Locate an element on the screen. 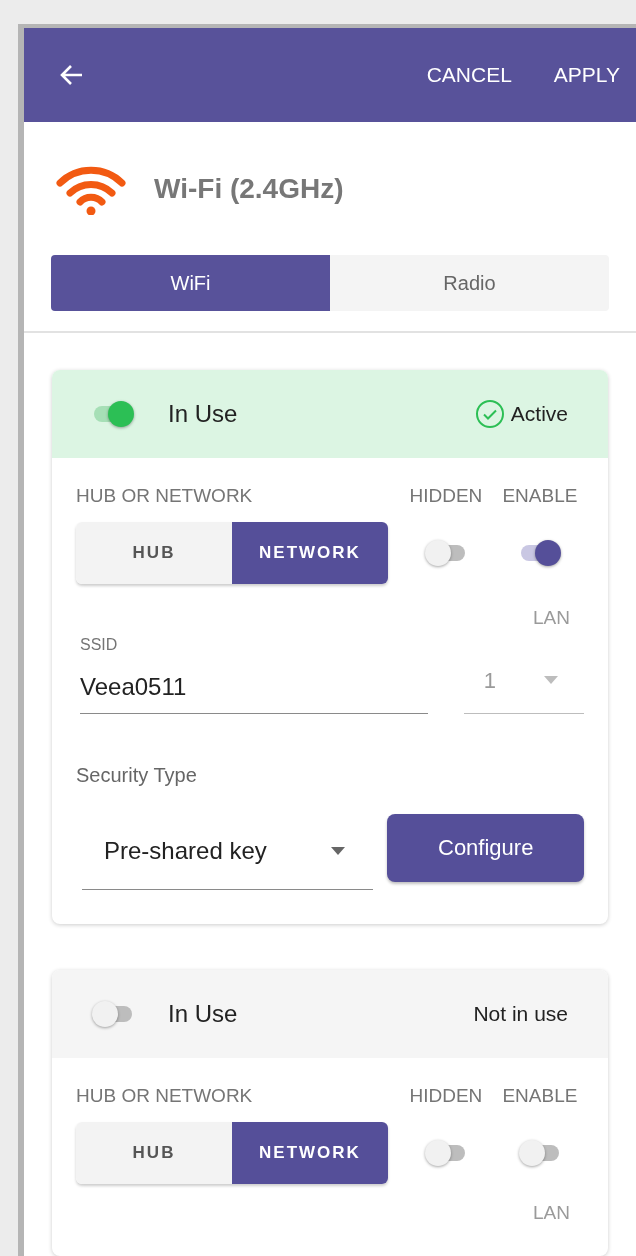  status-label: Not in use is located at coordinates (520, 1013).